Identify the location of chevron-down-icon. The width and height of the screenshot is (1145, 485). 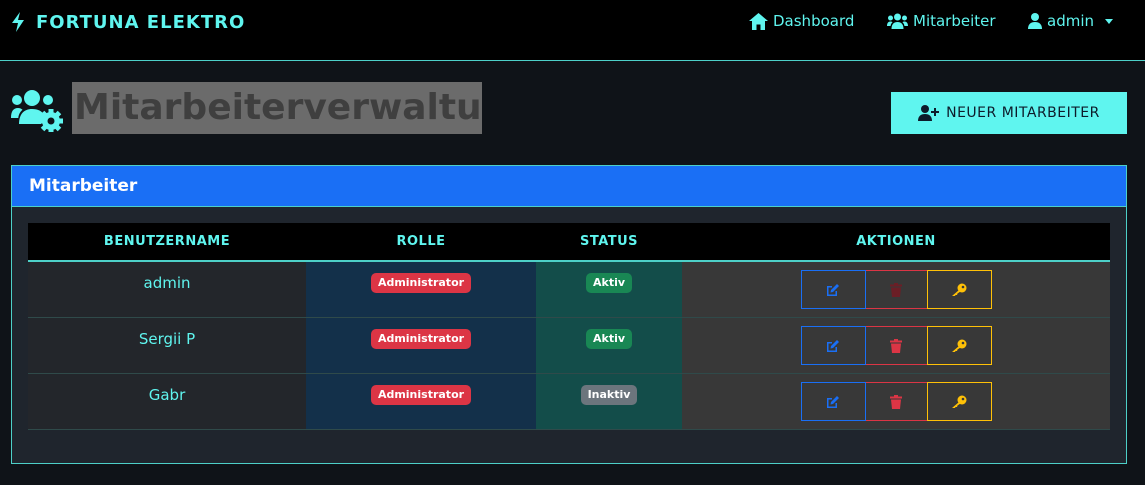
(1109, 21).